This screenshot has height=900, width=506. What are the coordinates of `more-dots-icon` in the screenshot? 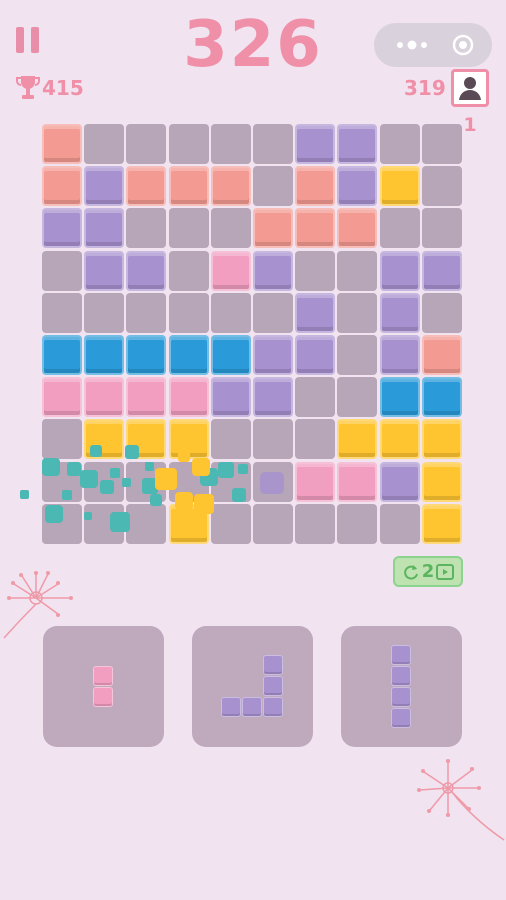 It's located at (412, 45).